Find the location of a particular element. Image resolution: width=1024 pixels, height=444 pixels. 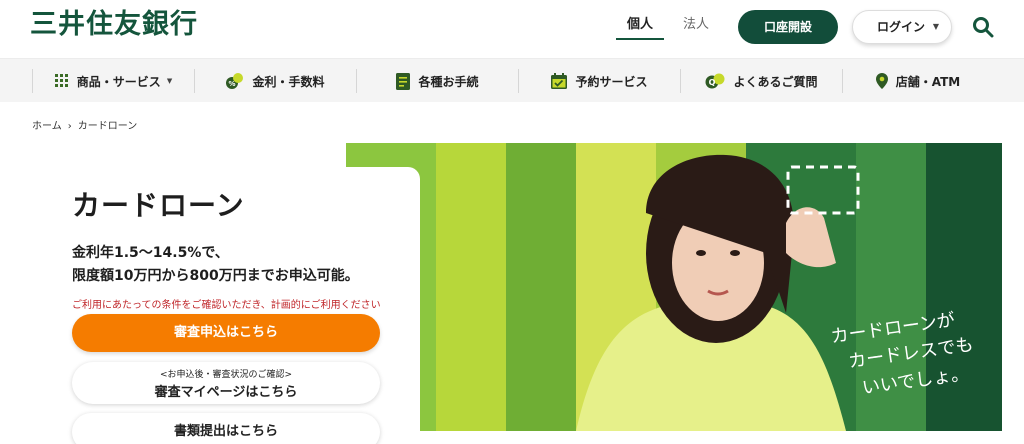

breadcrumb: ホーム › カードローン is located at coordinates (87, 124).